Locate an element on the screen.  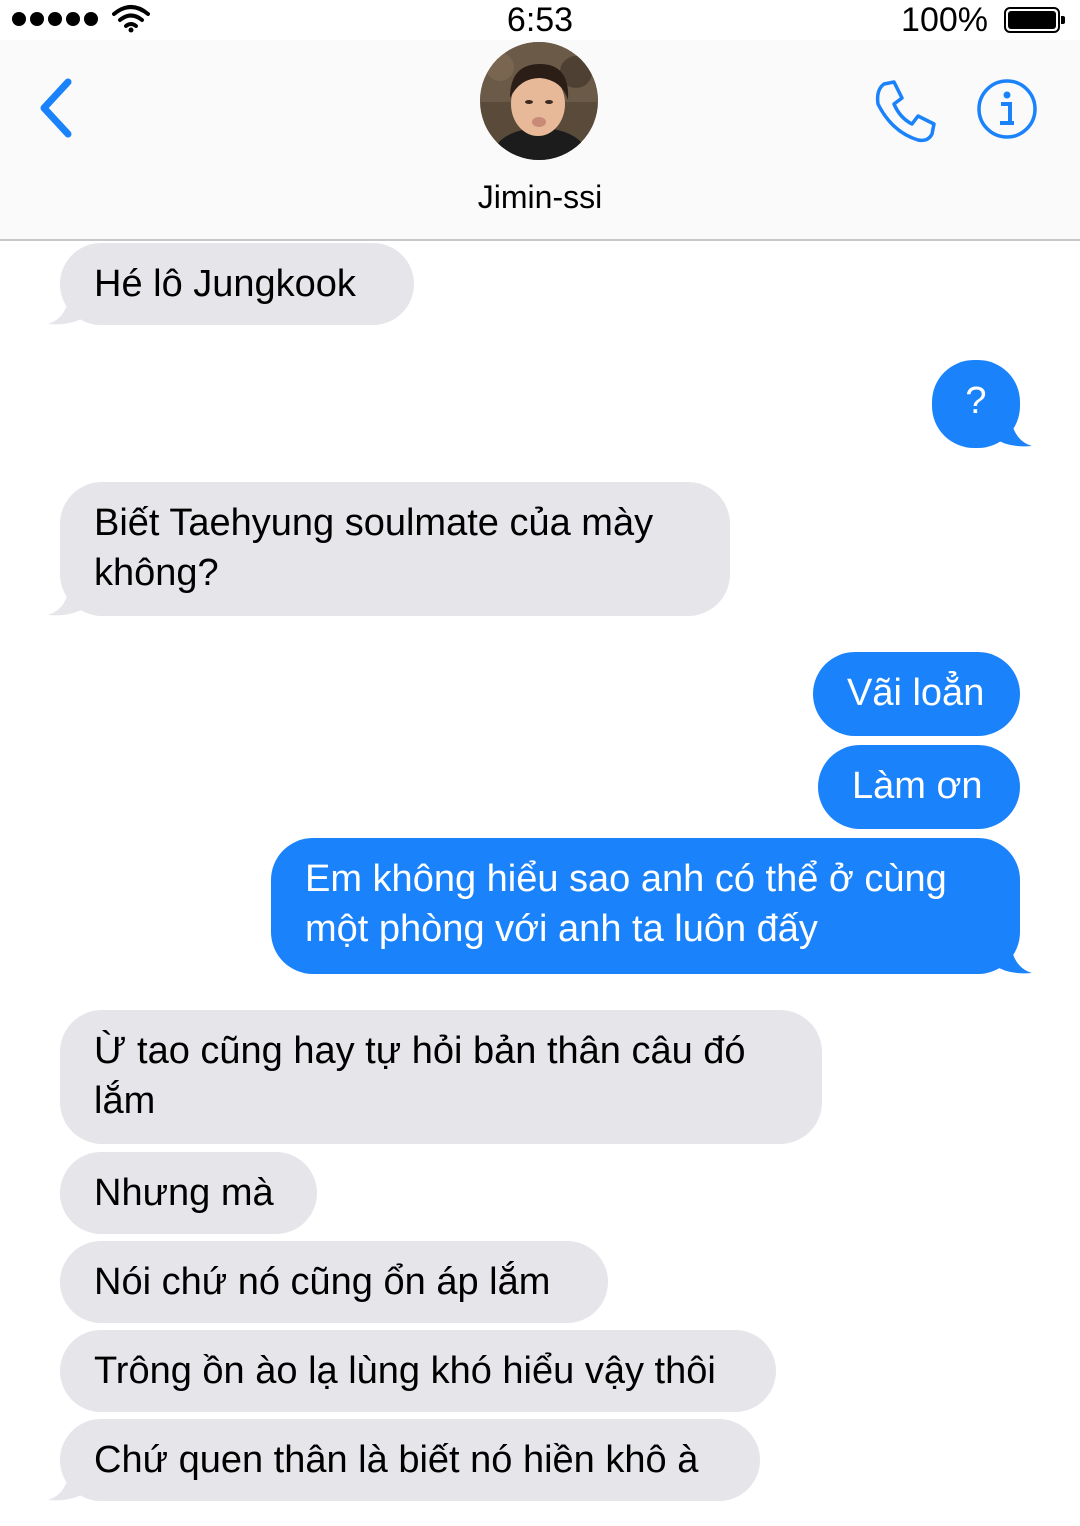
incoming-message: Hé lô Jungkook is located at coordinates (237, 284).